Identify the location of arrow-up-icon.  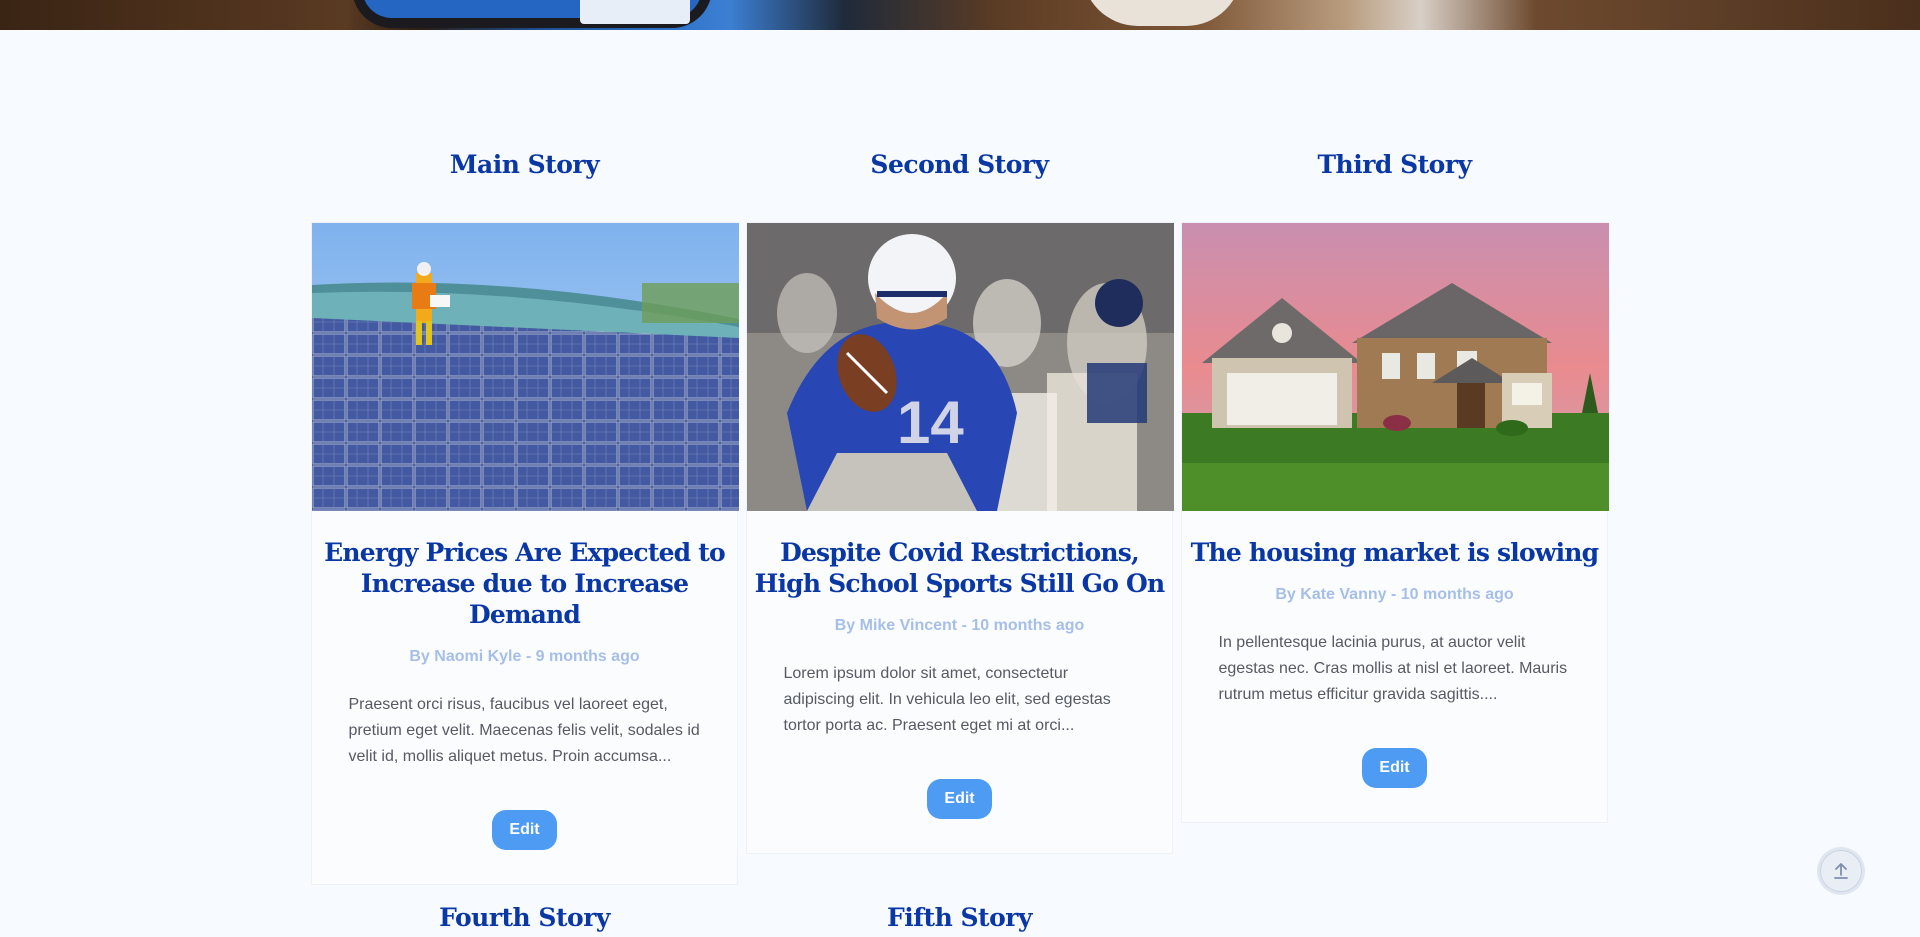
(1841, 871).